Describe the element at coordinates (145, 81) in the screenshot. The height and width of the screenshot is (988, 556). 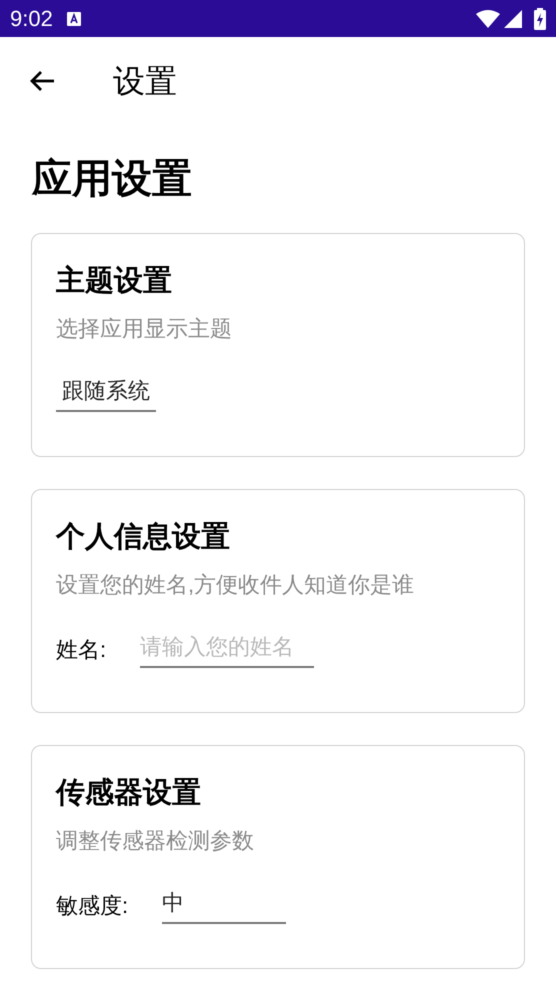
I see `toolbar-title: 设置` at that location.